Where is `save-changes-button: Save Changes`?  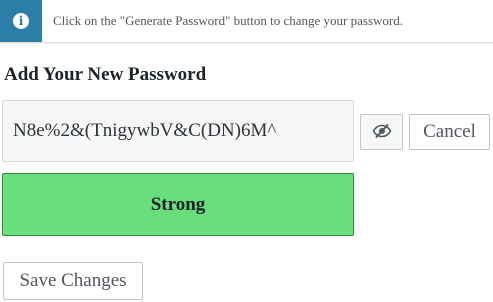
save-changes-button: Save Changes is located at coordinates (73, 281).